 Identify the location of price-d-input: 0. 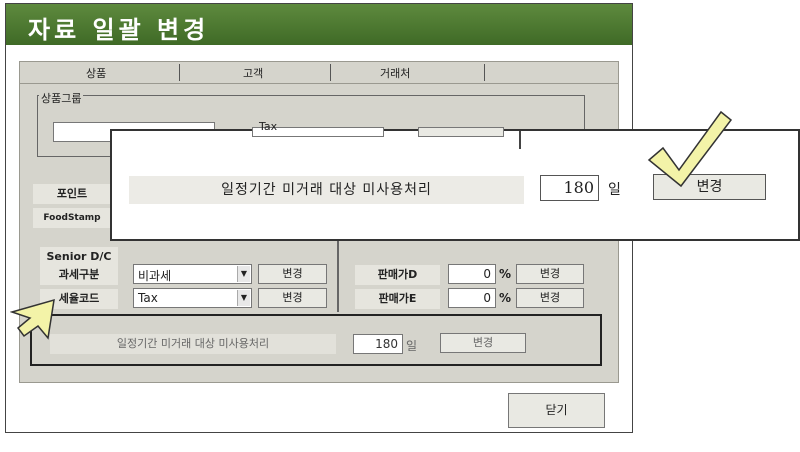
(472, 274).